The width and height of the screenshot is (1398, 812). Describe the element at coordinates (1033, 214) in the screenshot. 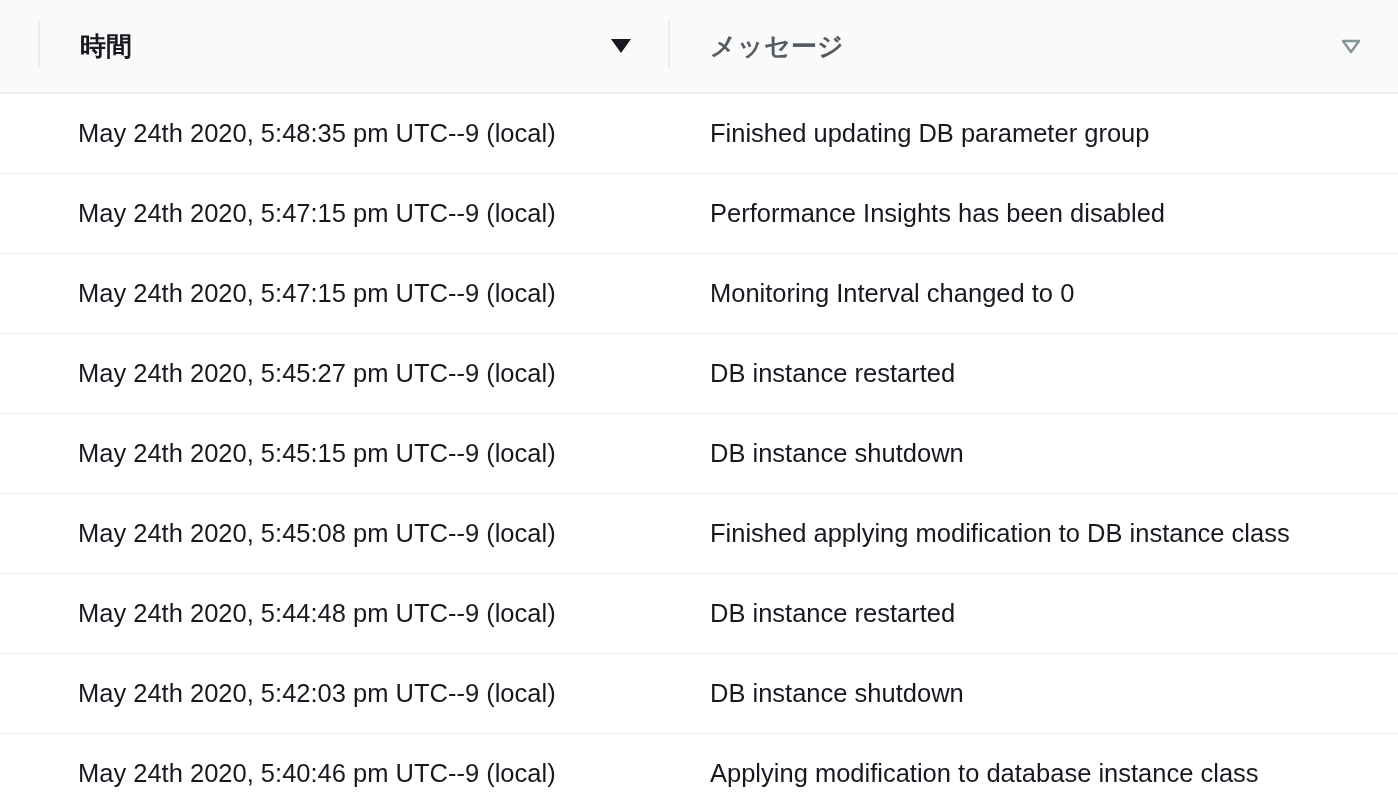

I see `message-cell: Performance Insights has been disabled` at that location.